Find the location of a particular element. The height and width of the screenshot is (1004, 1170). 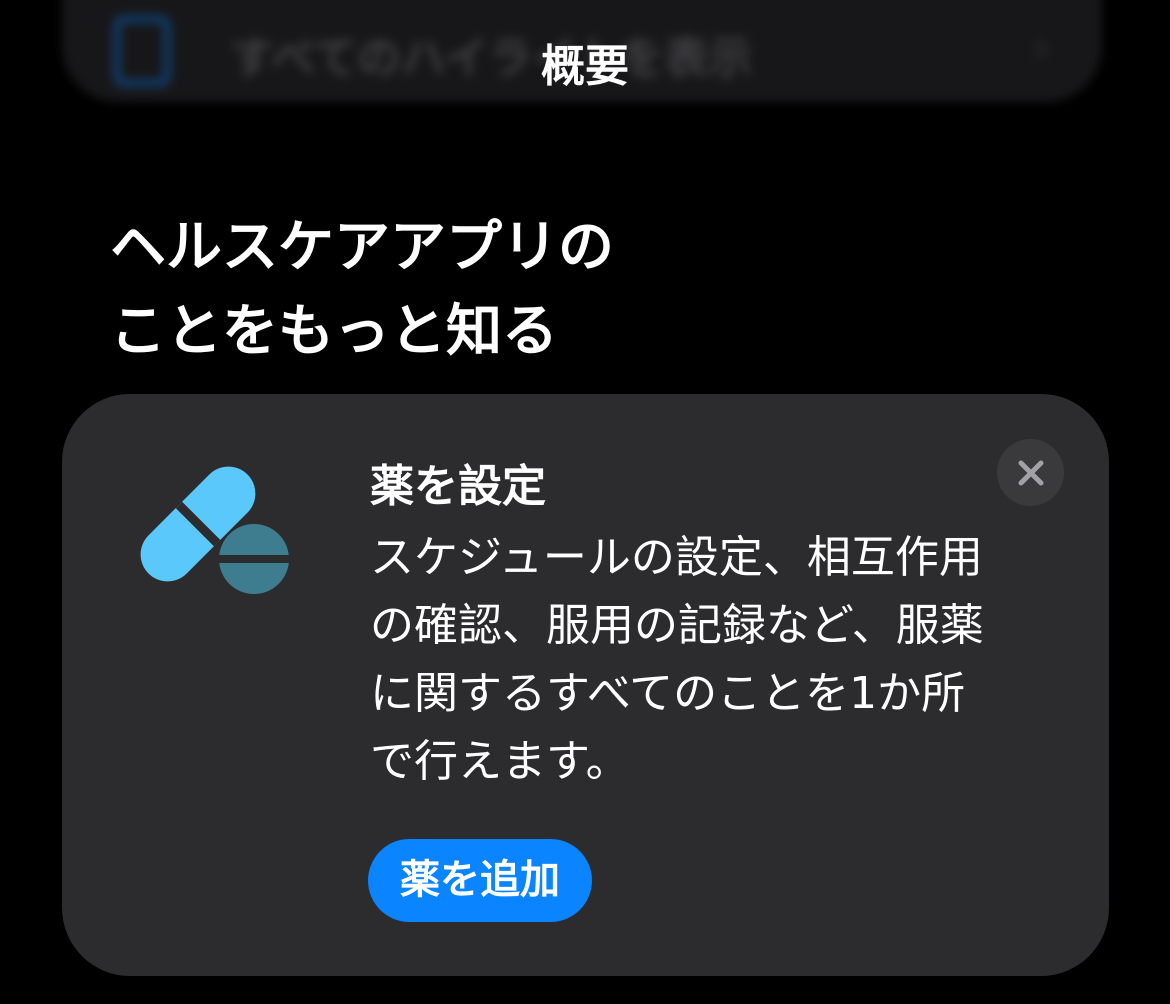

pills-icon is located at coordinates (213, 530).